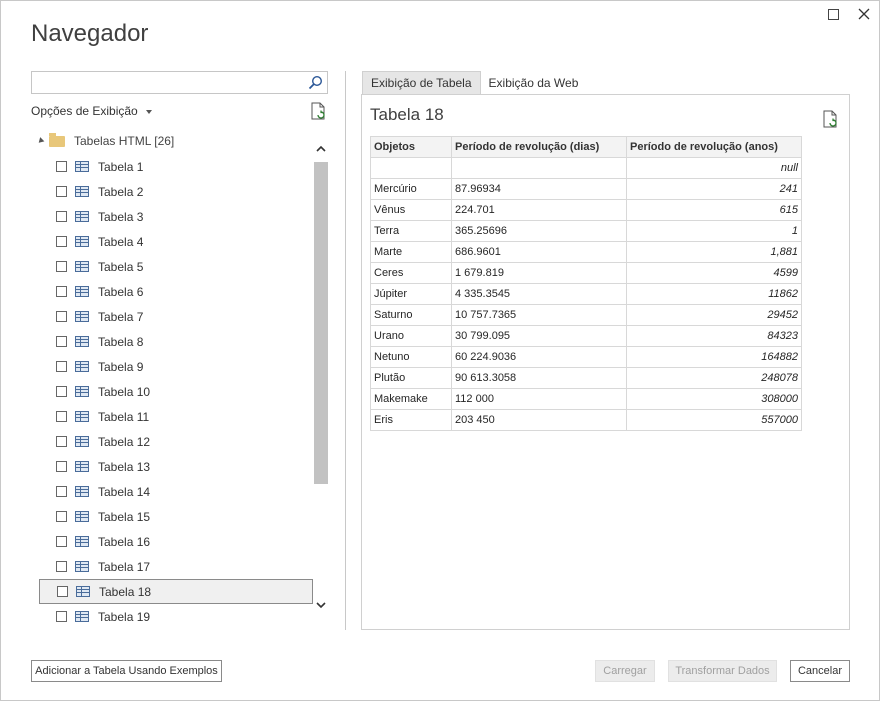 This screenshot has height=701, width=880. Describe the element at coordinates (539, 420) in the screenshot. I see `table-cell: 203 450` at that location.